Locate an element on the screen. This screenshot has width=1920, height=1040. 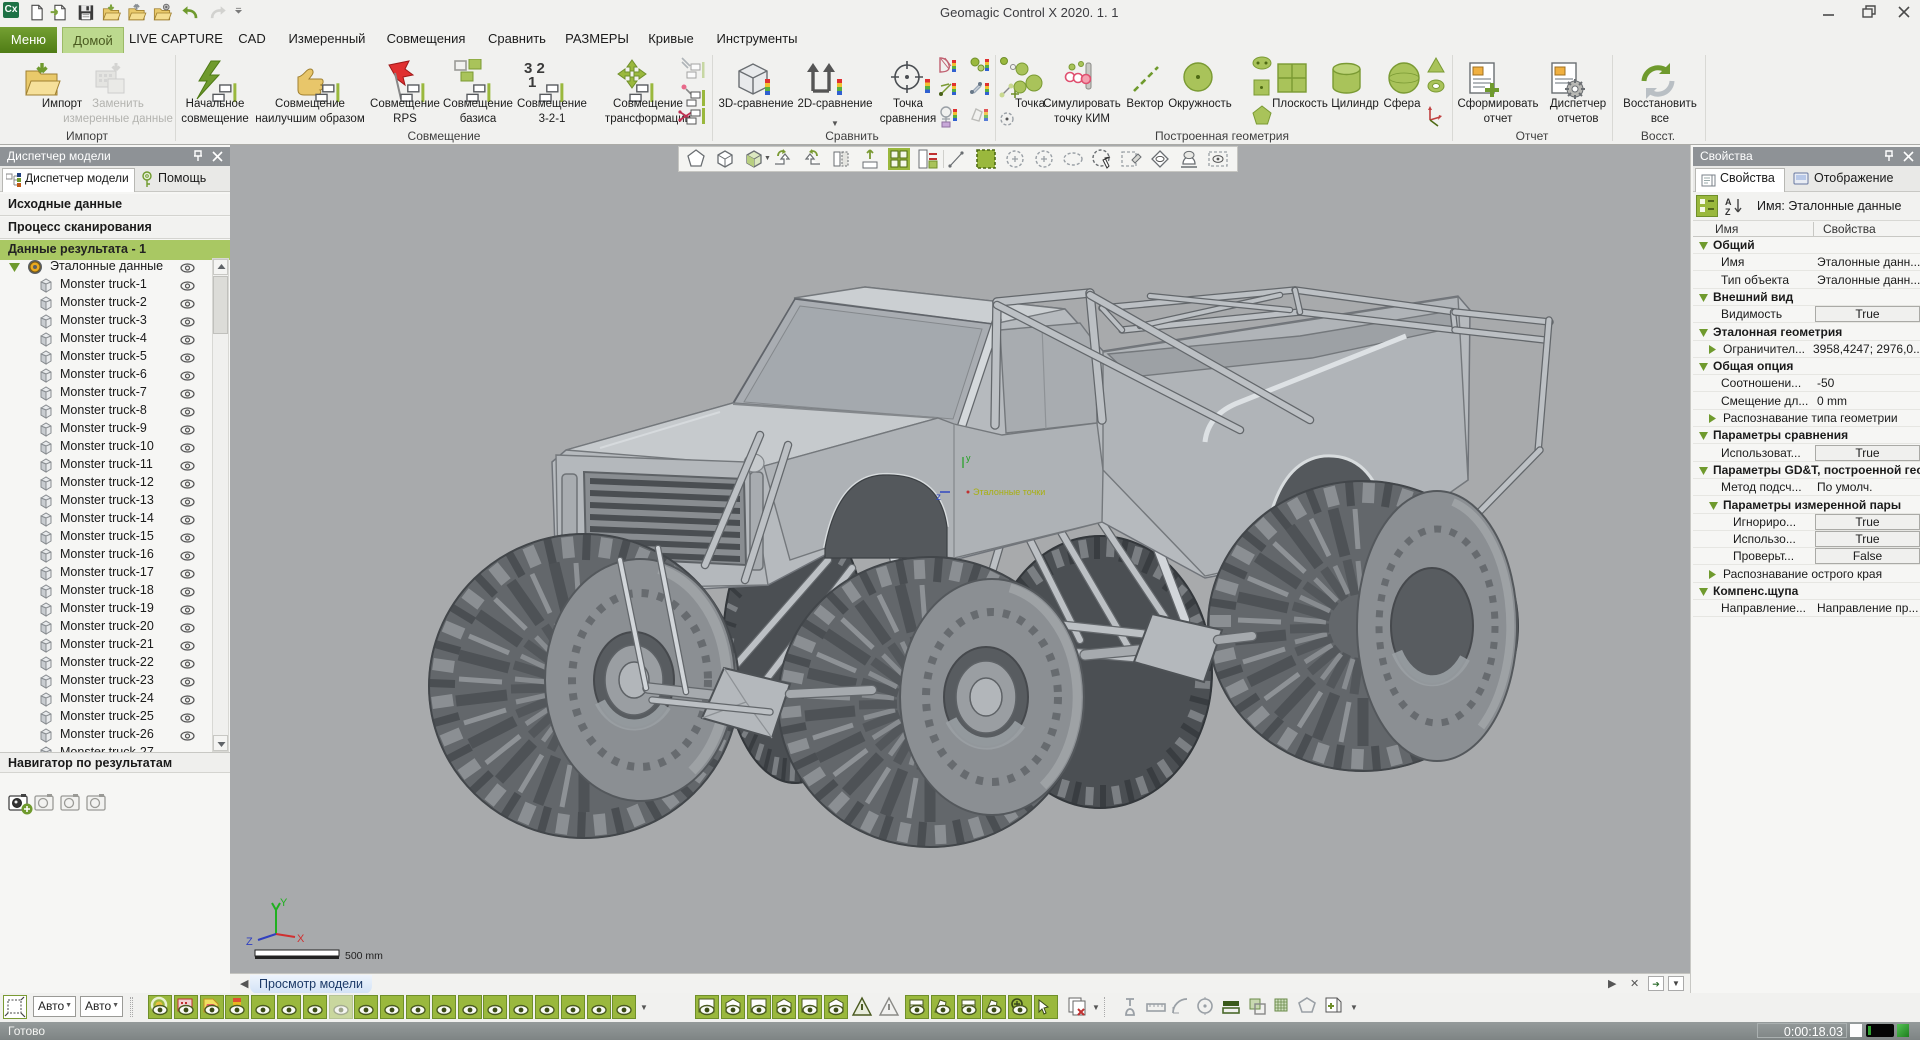
svg-text: X is located at coordinates (301, 939).